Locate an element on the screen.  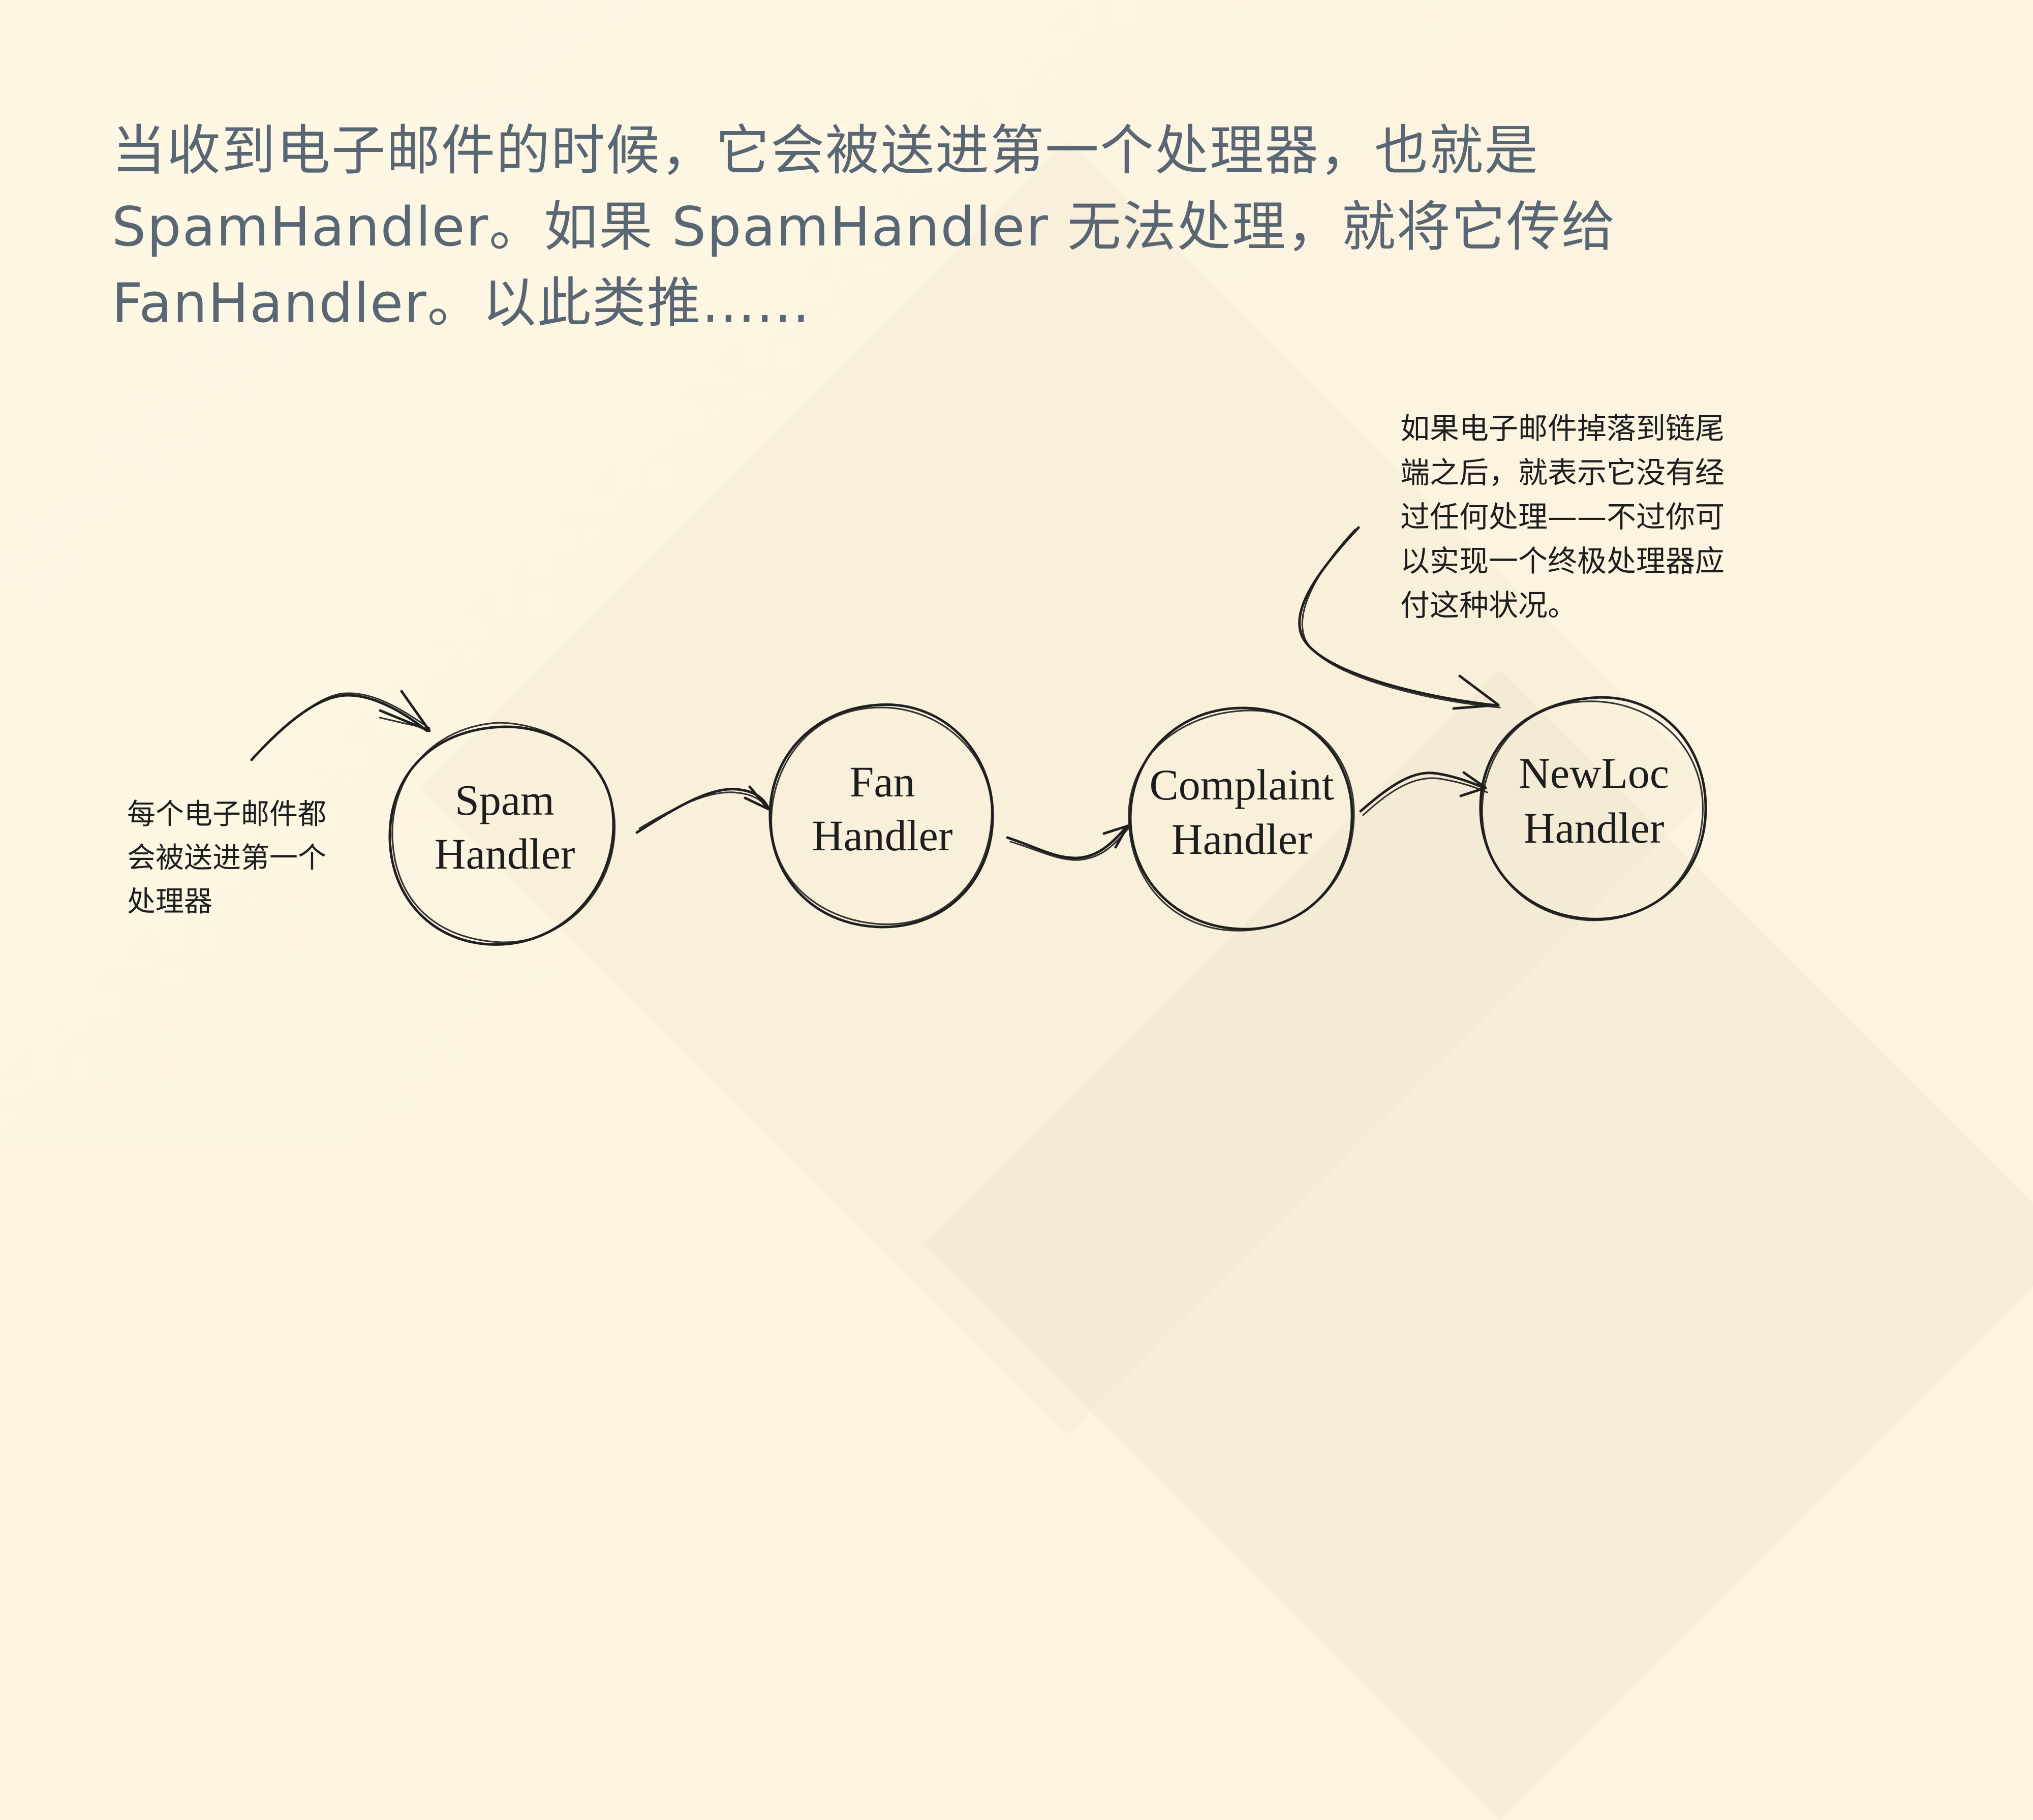
complaint-handler-node: Complaint Handler is located at coordinates (1241, 819).